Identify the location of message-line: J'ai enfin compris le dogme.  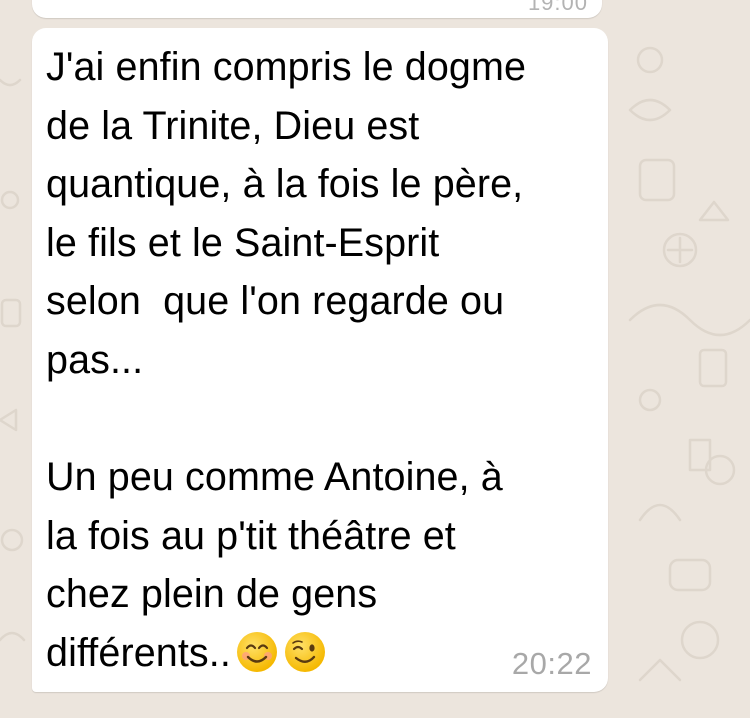
(286, 67).